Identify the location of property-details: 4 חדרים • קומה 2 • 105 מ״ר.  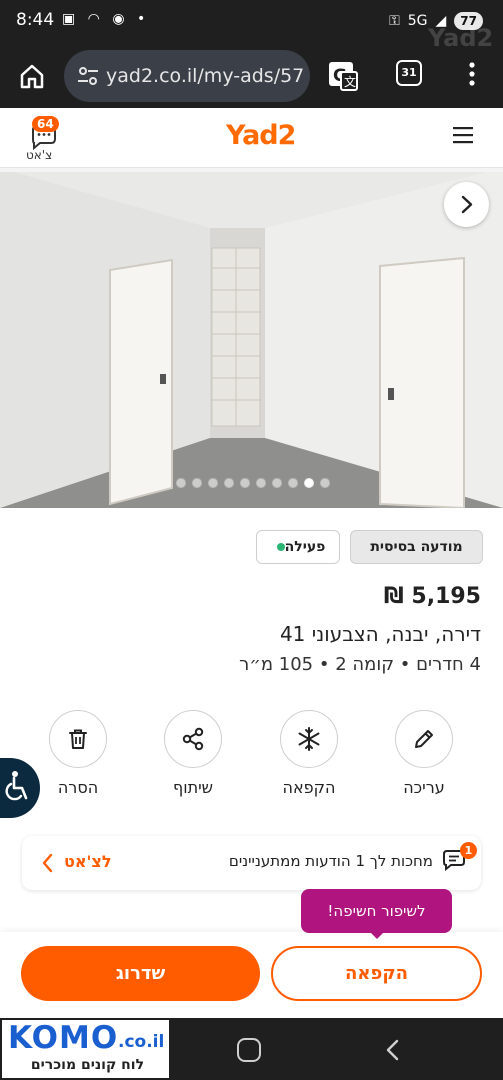
(360, 664).